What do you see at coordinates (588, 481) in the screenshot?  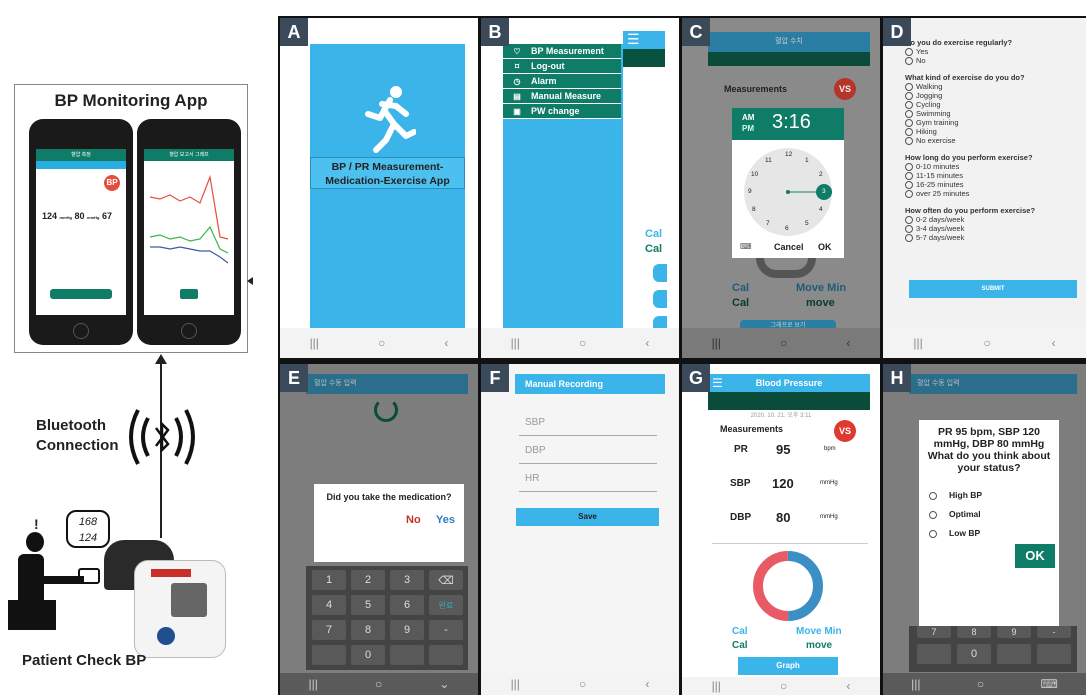 I see `hr-field: HR` at bounding box center [588, 481].